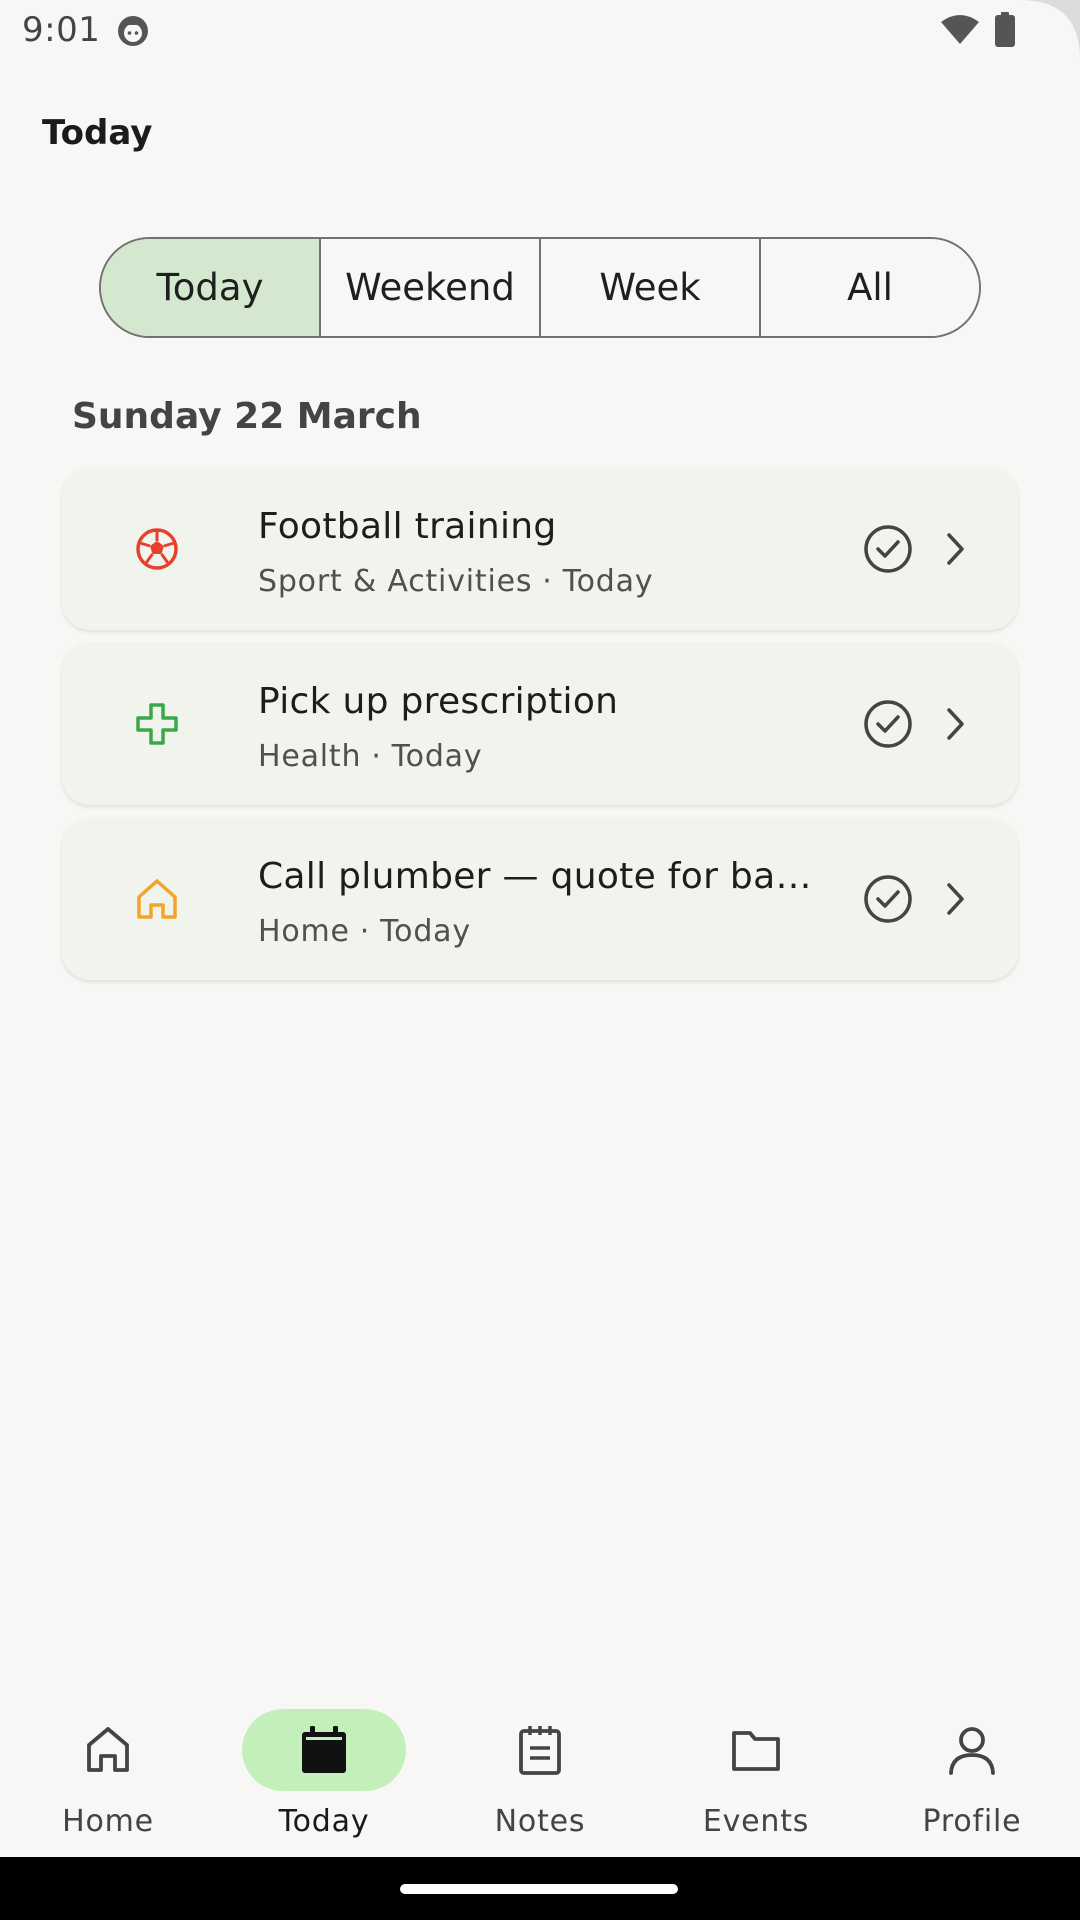  I want to click on task-meta: Home · Today, so click(364, 931).